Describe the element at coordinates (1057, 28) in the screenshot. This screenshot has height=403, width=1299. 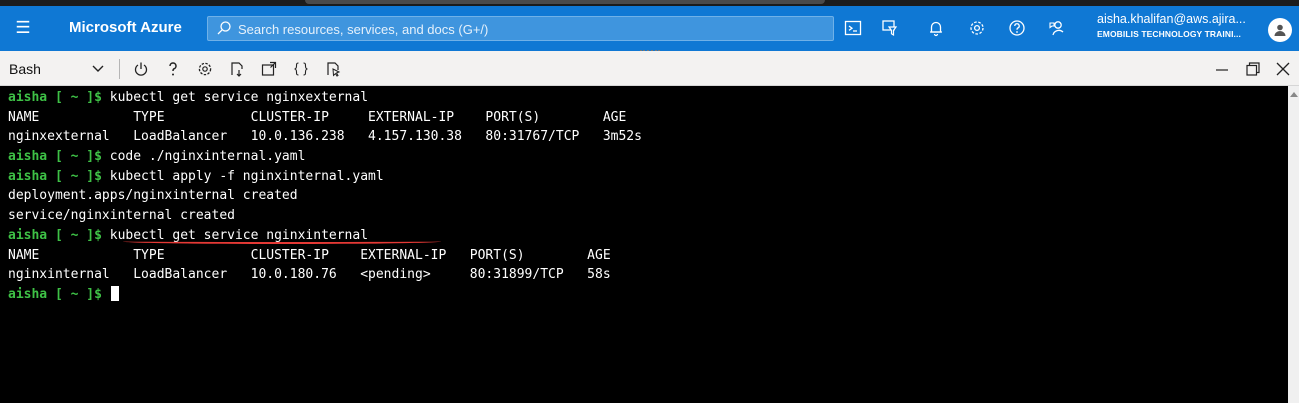
I see `feedback-icon` at that location.